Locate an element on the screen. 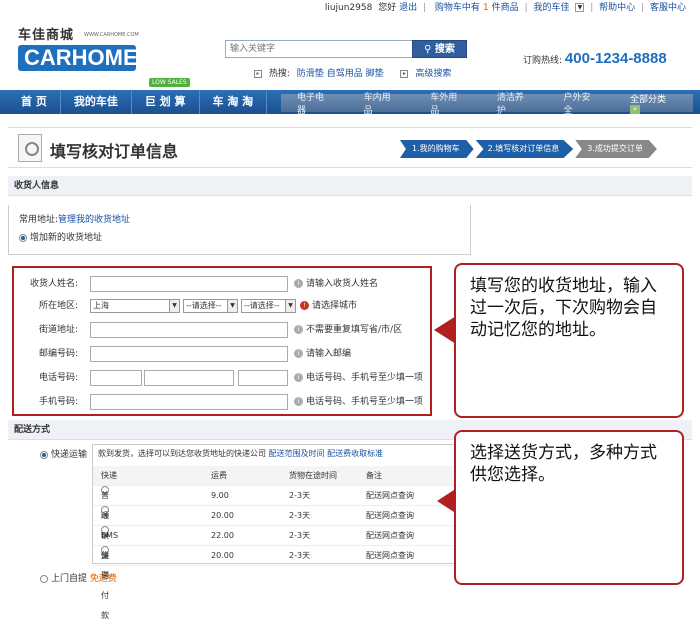 The height and width of the screenshot is (626, 700). nav-my-carhome: 我的车佳 is located at coordinates (96, 102).